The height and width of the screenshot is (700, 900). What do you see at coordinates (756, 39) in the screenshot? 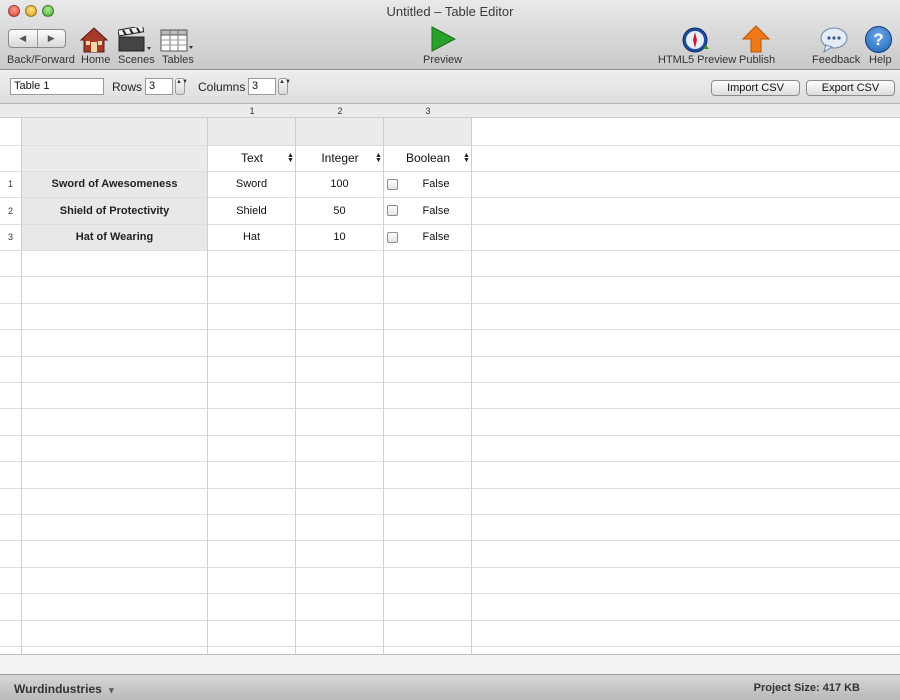
I see `upload-arrow-icon` at bounding box center [756, 39].